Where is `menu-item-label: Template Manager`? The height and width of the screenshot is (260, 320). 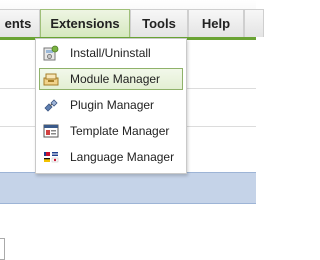 menu-item-label: Template Manager is located at coordinates (120, 131).